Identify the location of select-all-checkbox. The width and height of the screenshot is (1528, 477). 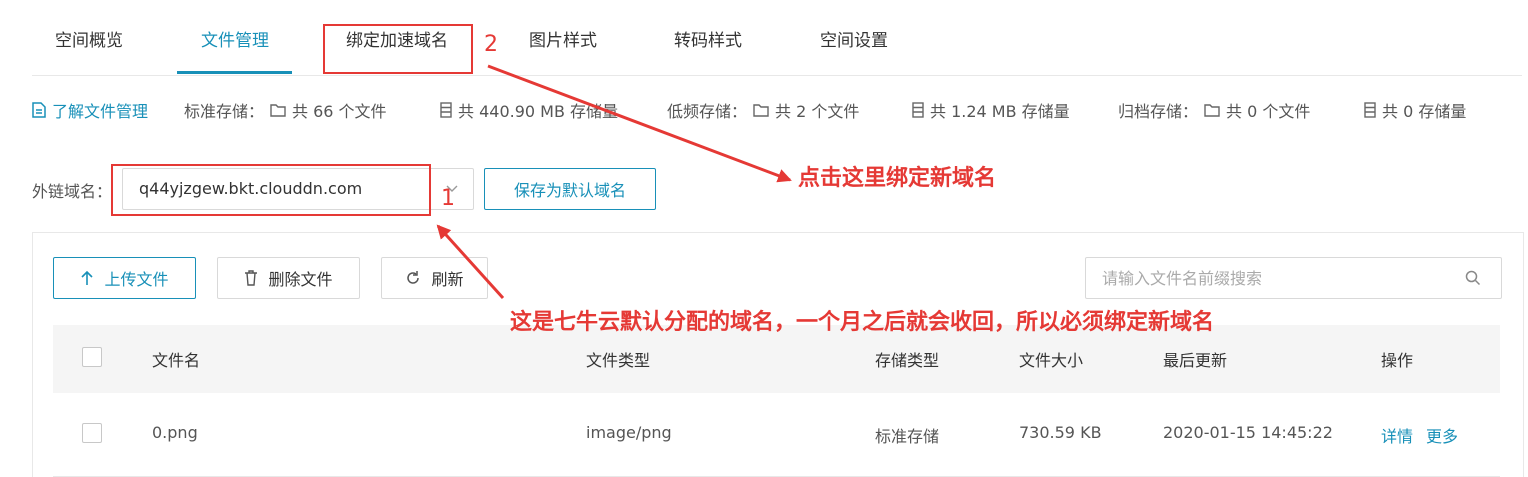
(92, 357).